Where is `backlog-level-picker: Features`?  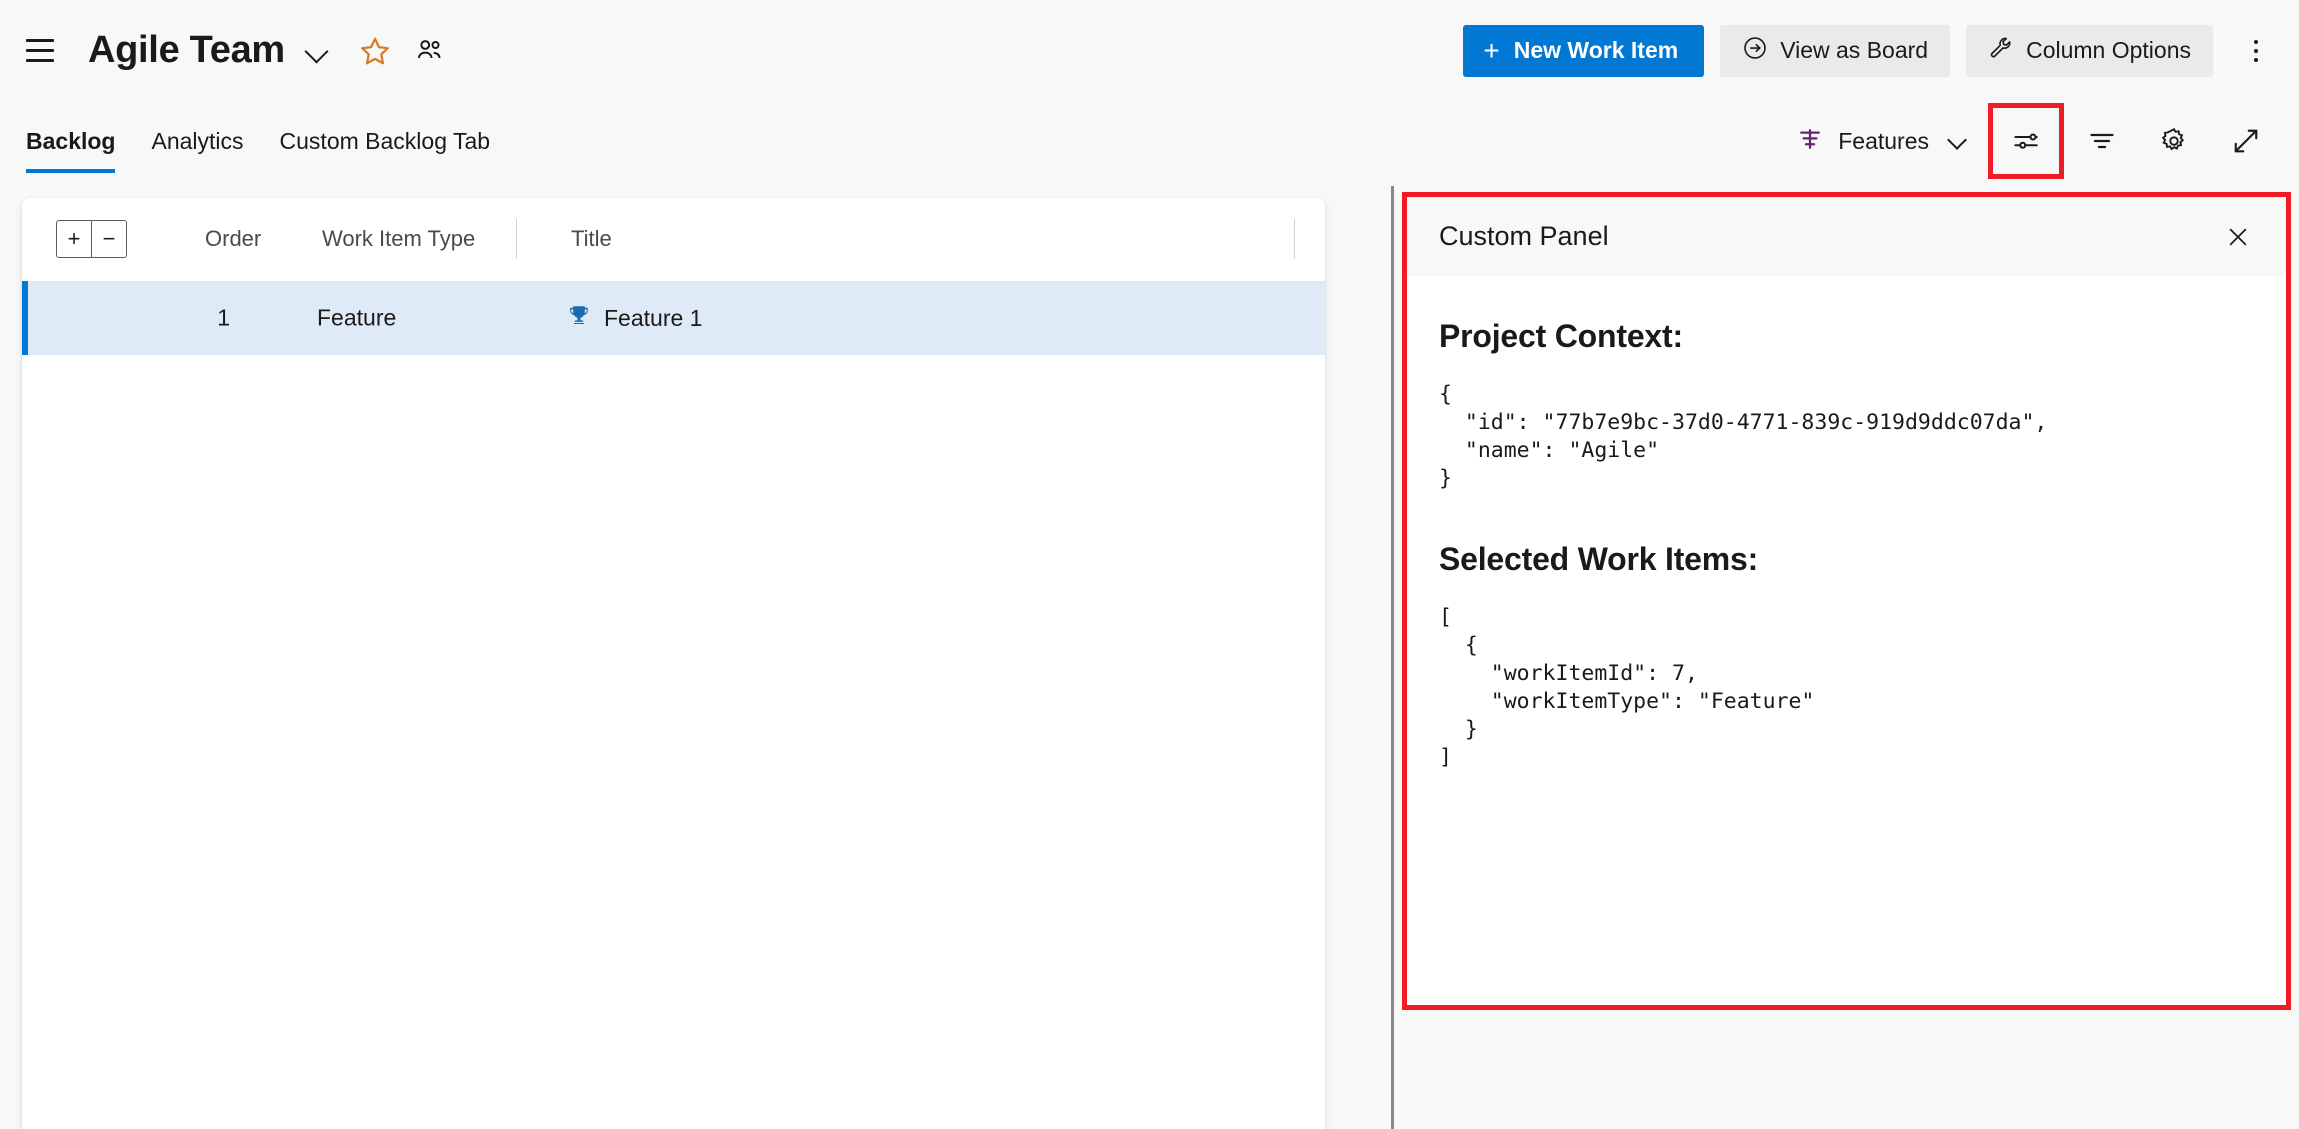 backlog-level-picker: Features is located at coordinates (1882, 141).